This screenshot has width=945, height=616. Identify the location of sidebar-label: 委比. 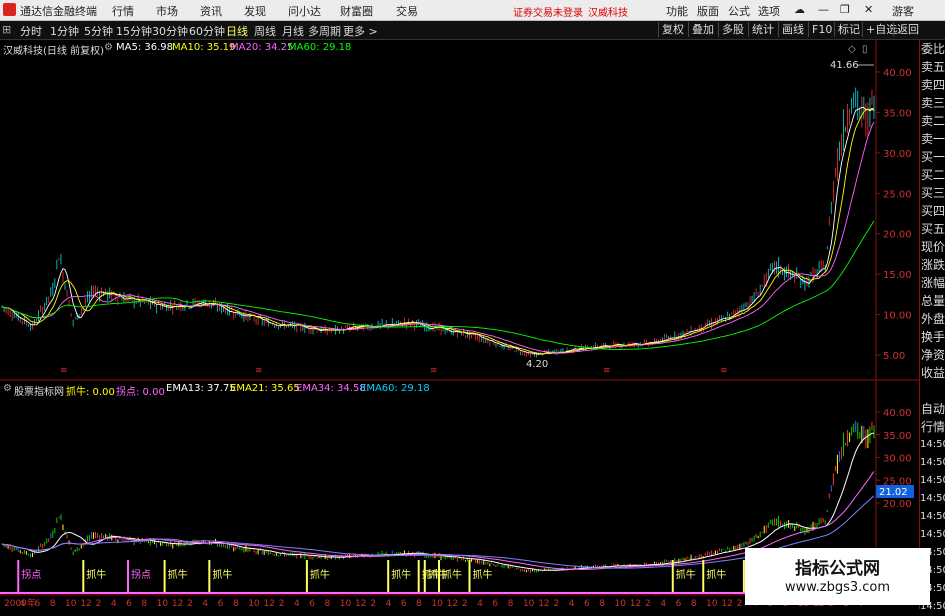
(932, 49).